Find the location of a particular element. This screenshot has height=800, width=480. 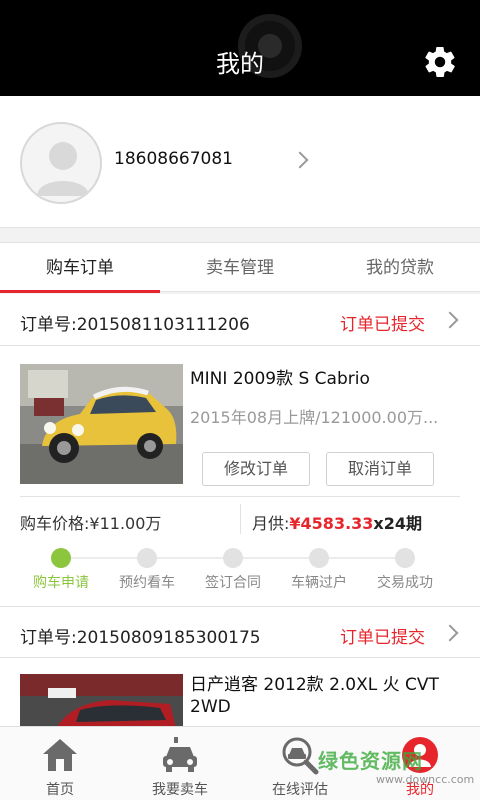

top-bar: 我的 is located at coordinates (240, 48).